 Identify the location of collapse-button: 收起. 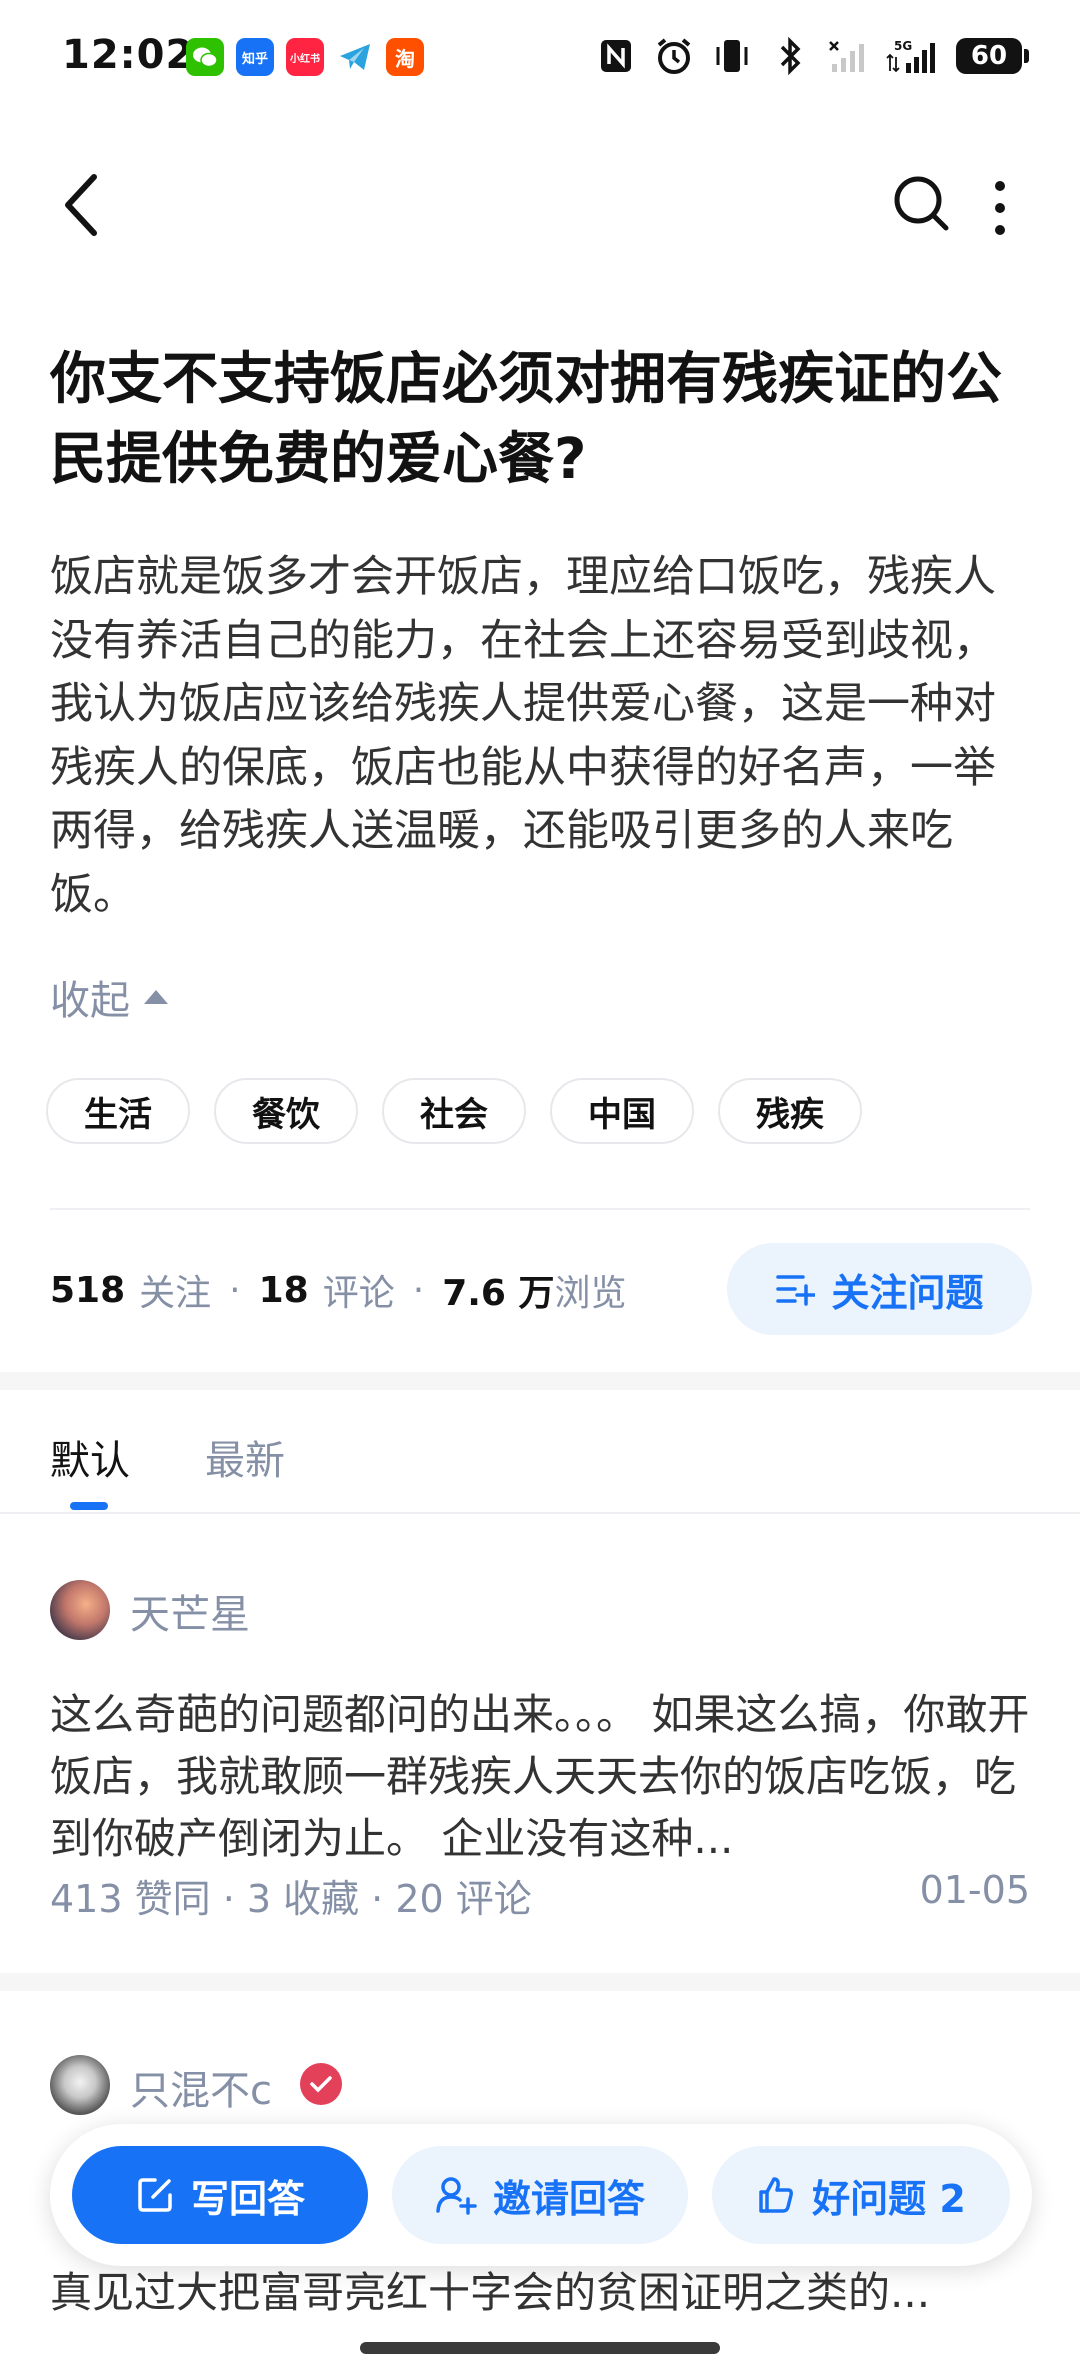
(109, 997).